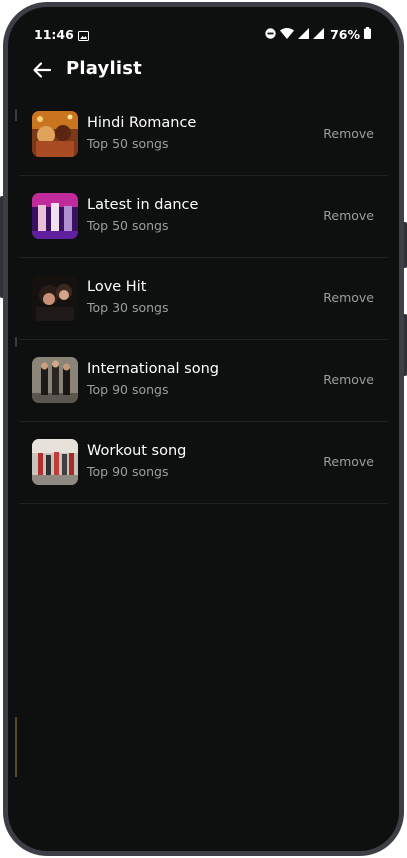 This screenshot has height=858, width=407. I want to click on list-item: Latest in dance Top 50 songs Remove, so click(203, 217).